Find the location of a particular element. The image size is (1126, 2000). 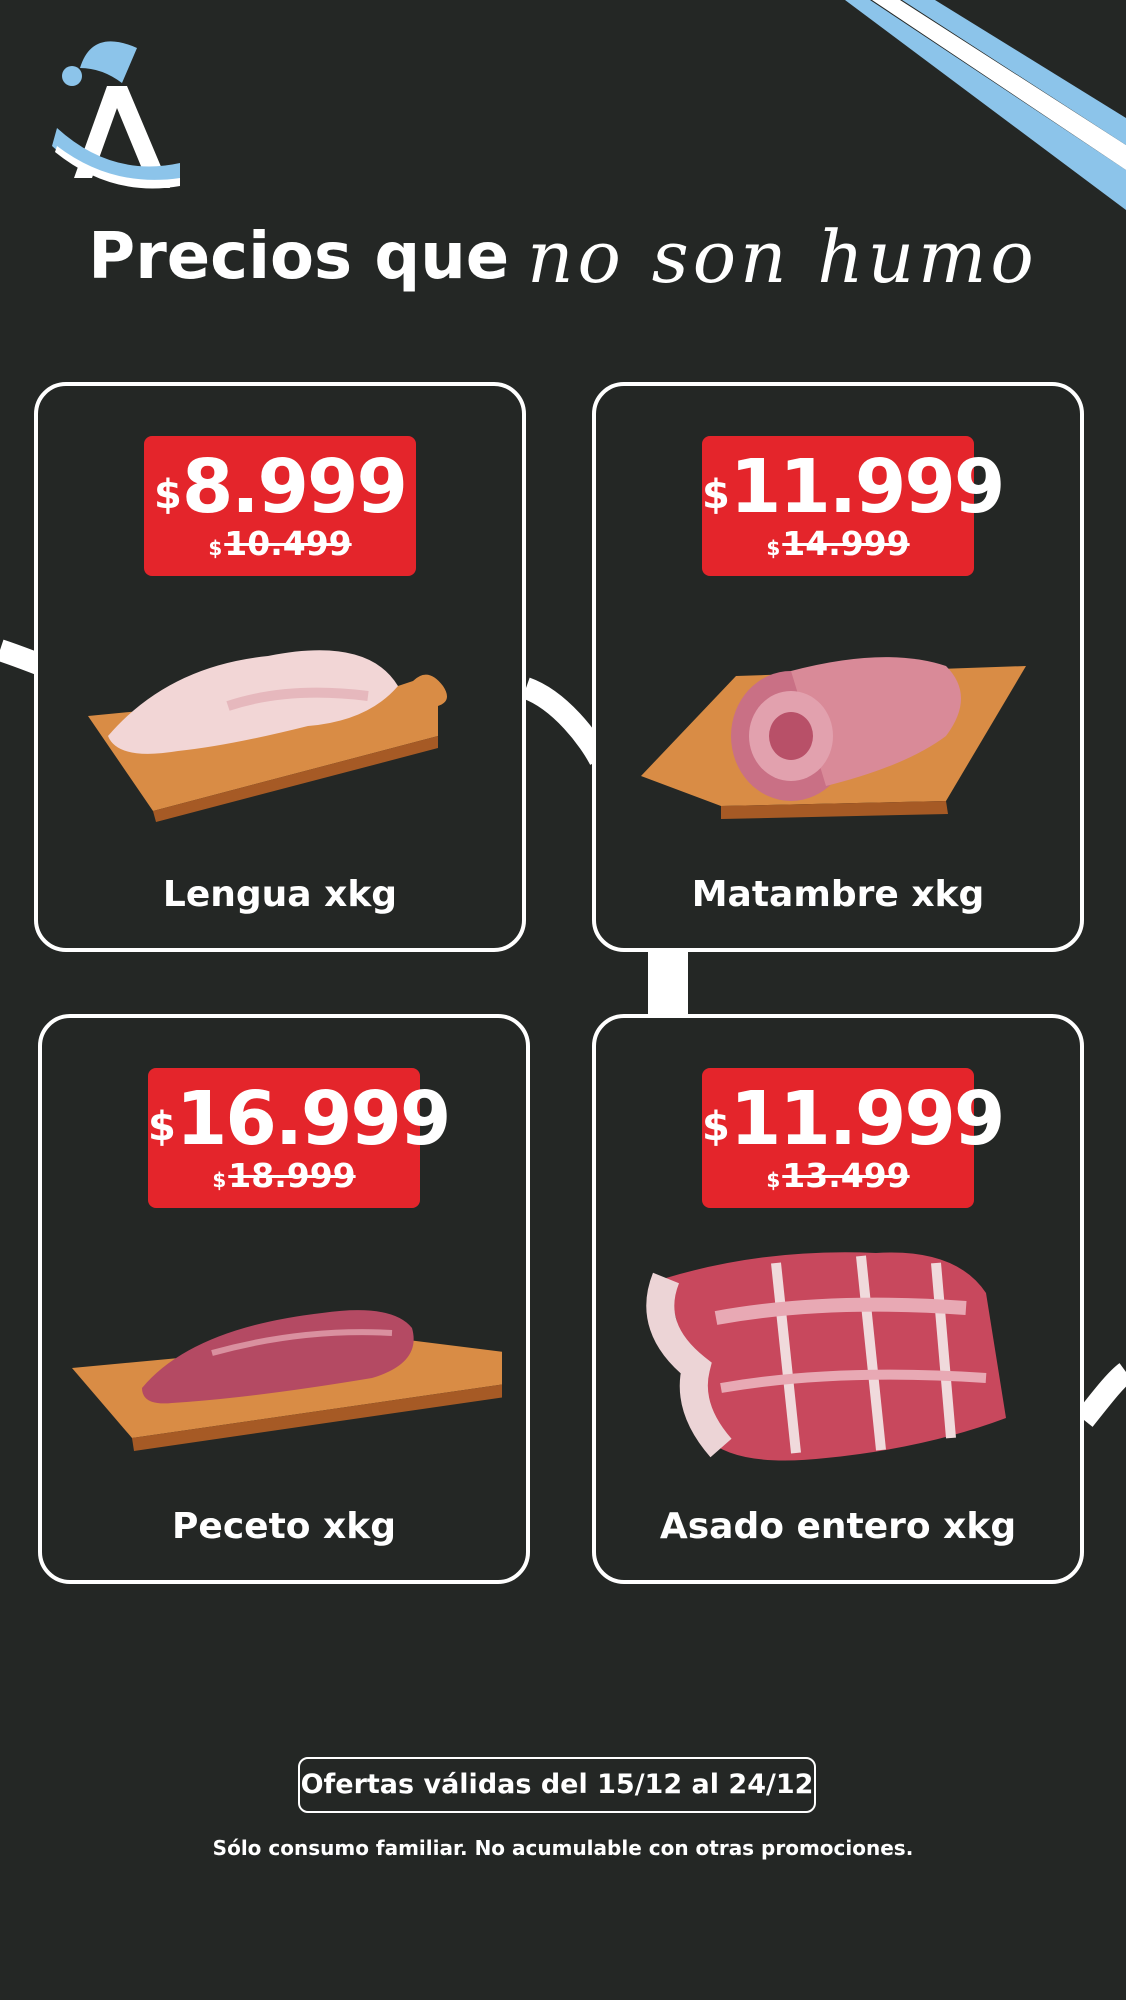

previous-price: $13.499 is located at coordinates (838, 1175).